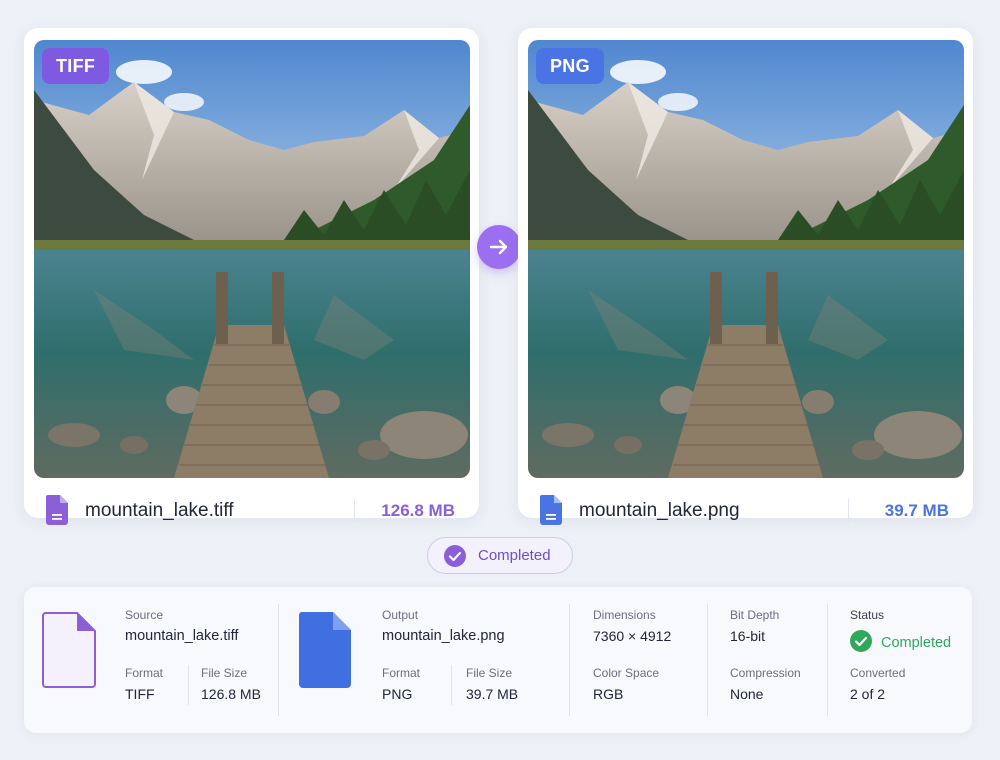 The width and height of the screenshot is (1000, 760). I want to click on output-size-value: 39.7 MB, so click(492, 694).